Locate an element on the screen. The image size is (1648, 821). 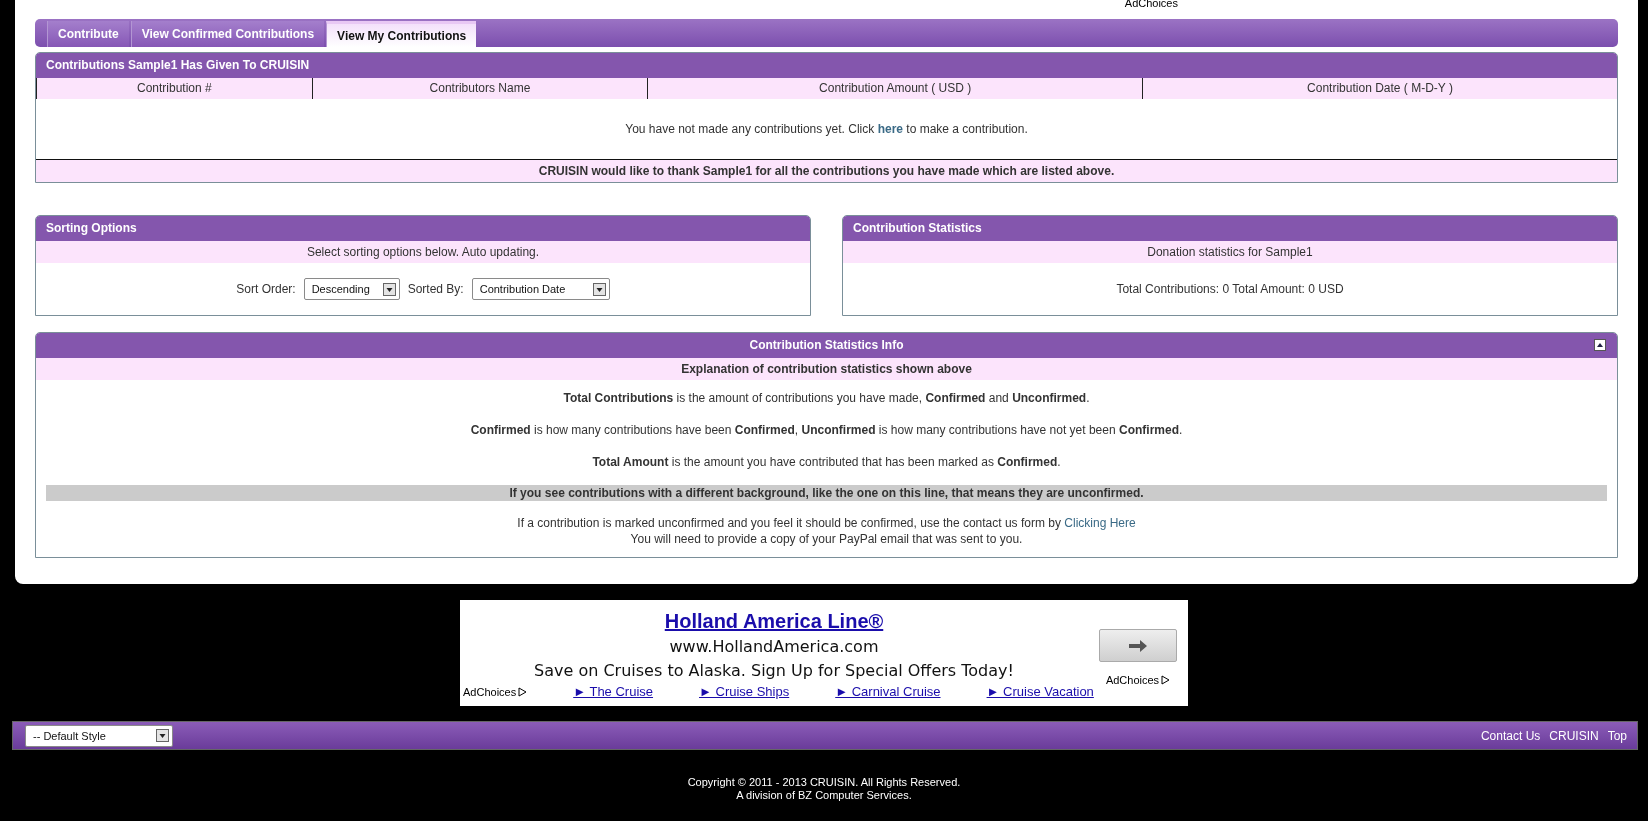
ad-link: ► Carnival Cruise is located at coordinates (888, 691).